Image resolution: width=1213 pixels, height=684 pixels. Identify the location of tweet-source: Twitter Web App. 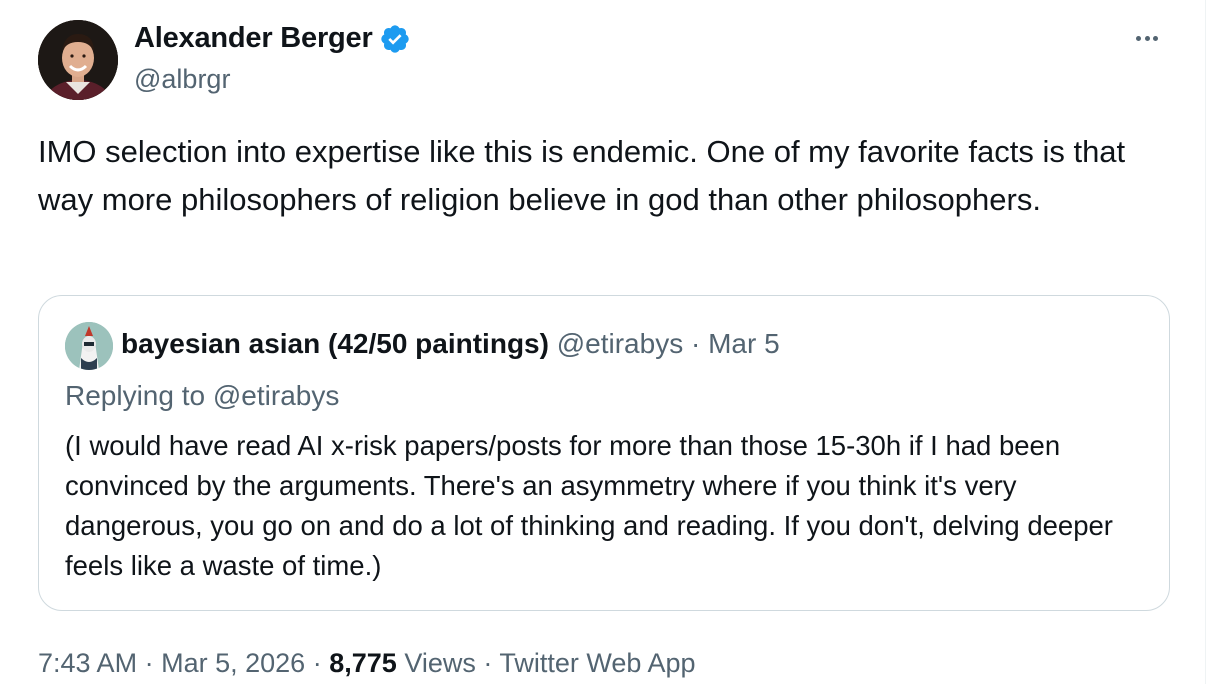
(597, 663).